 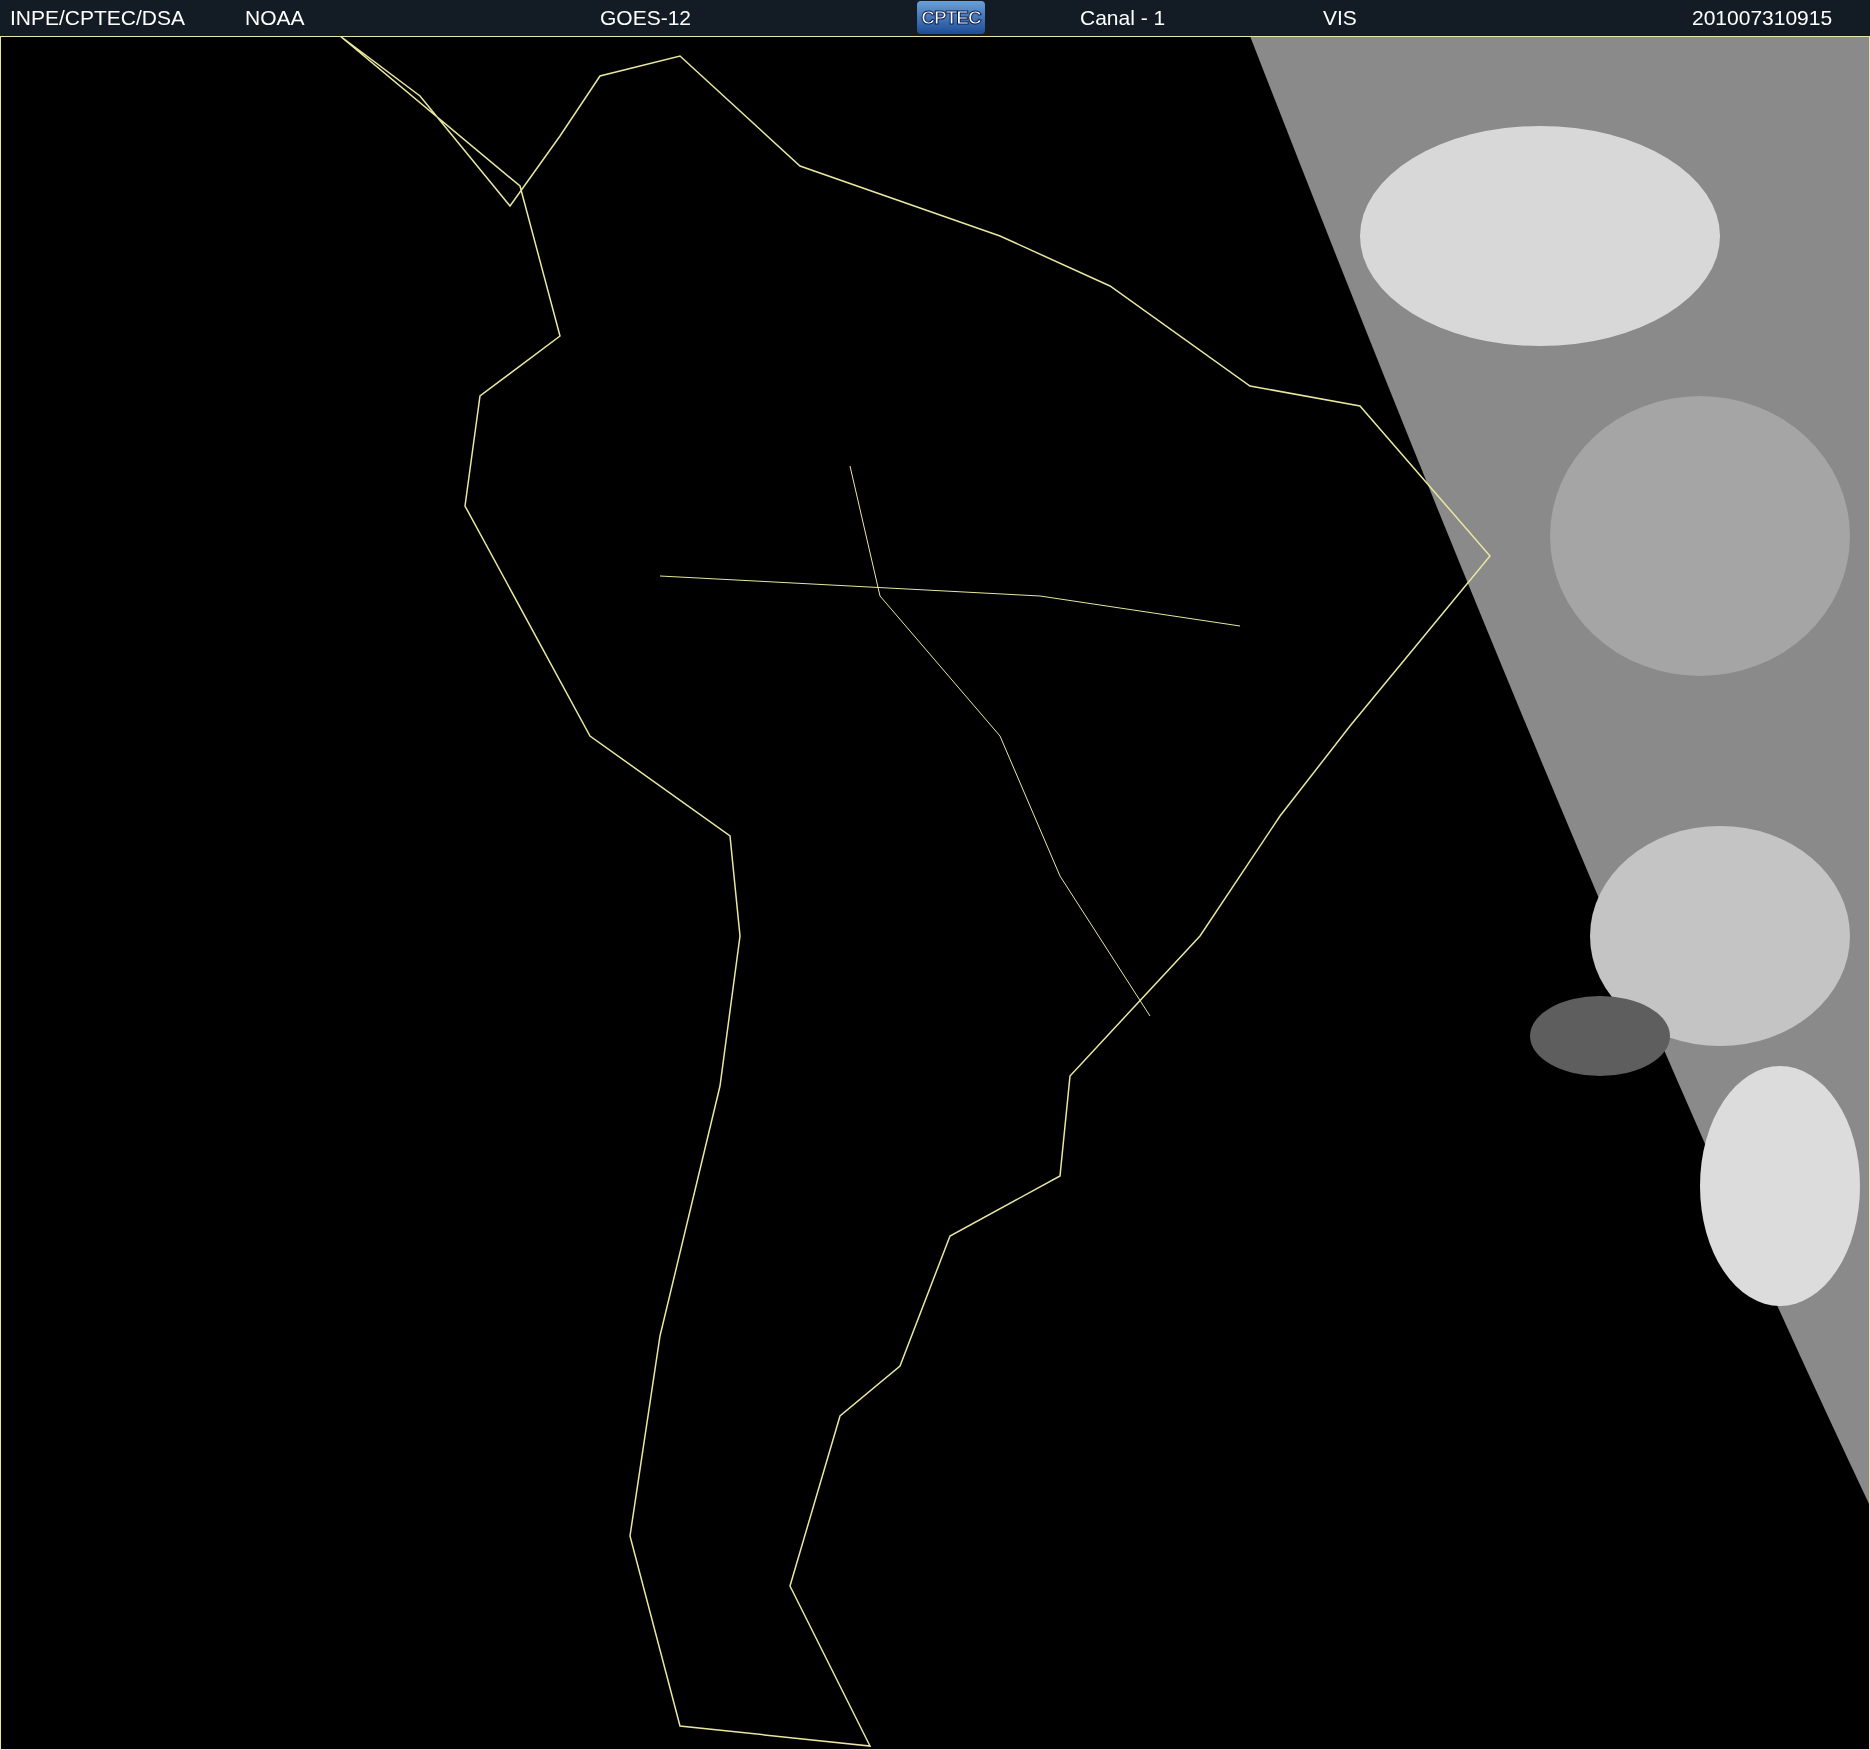 I want to click on logo: CPTEC, so click(x=951, y=17).